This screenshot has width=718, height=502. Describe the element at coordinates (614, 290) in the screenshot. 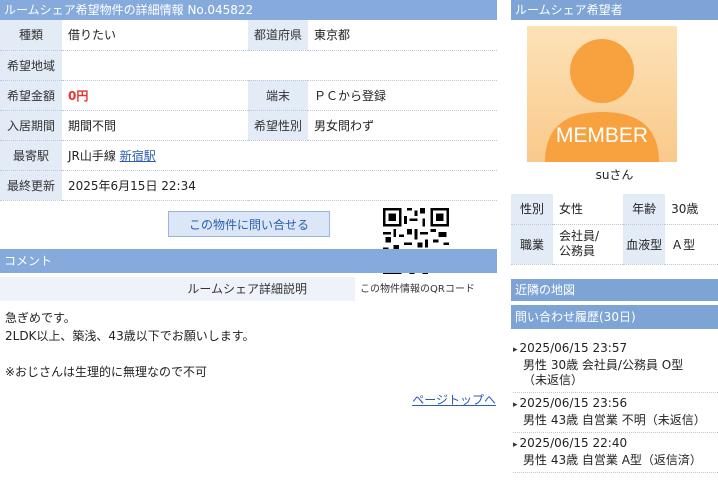

I see `map-header: 近隣の地図` at that location.